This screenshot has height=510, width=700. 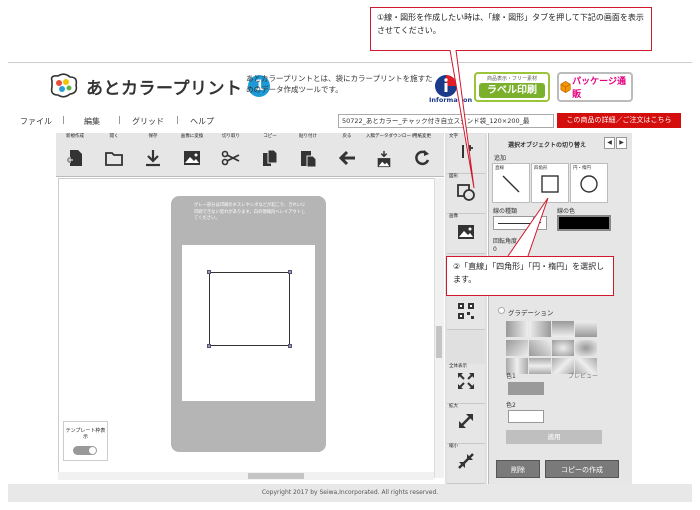 What do you see at coordinates (92, 121) in the screenshot?
I see `menu-edit: 編集` at bounding box center [92, 121].